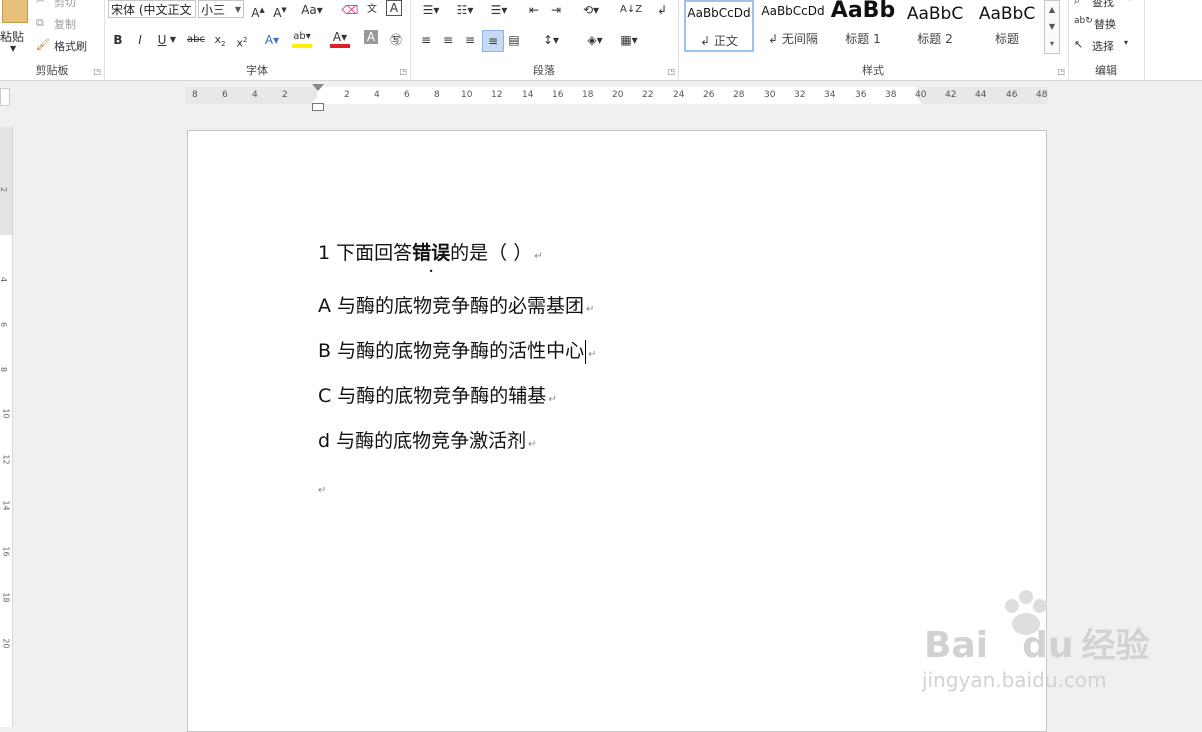 The height and width of the screenshot is (732, 1202). What do you see at coordinates (935, 26) in the screenshot?
I see `style-heading-2: AaBbC 标题 2` at bounding box center [935, 26].